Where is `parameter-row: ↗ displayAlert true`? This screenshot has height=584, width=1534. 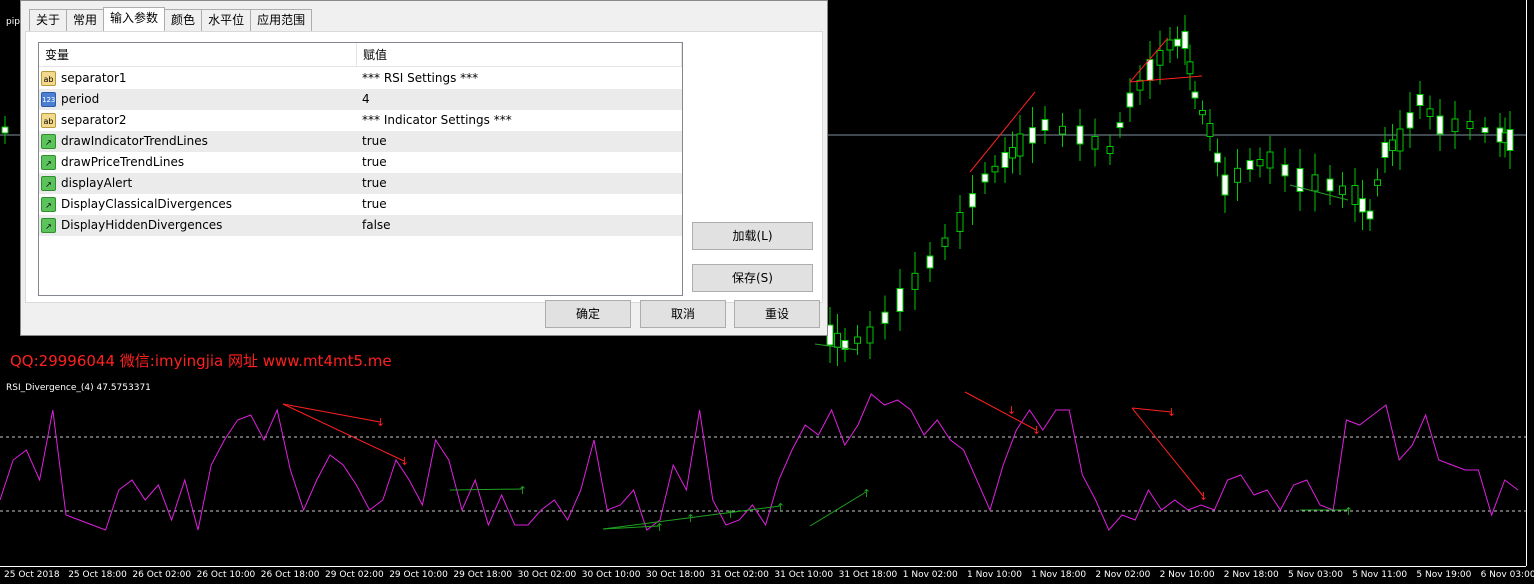
parameter-row: ↗ displayAlert true is located at coordinates (360, 183).